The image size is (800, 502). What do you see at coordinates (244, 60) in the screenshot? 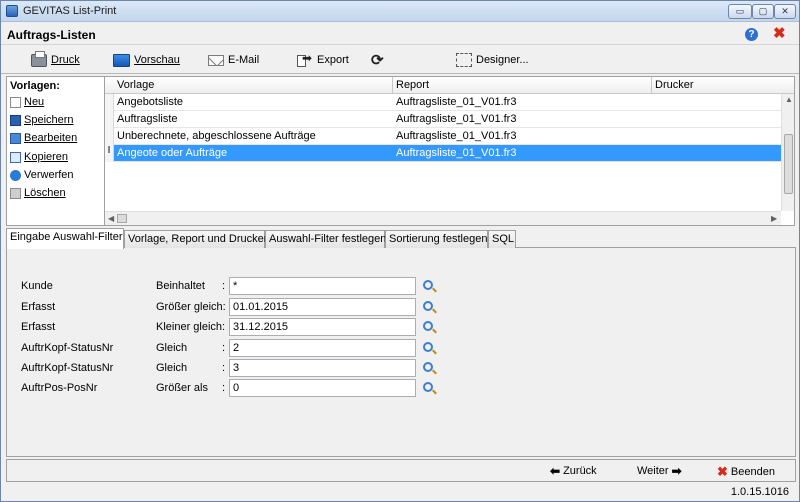
I see `email-label: E-Mail` at bounding box center [244, 60].